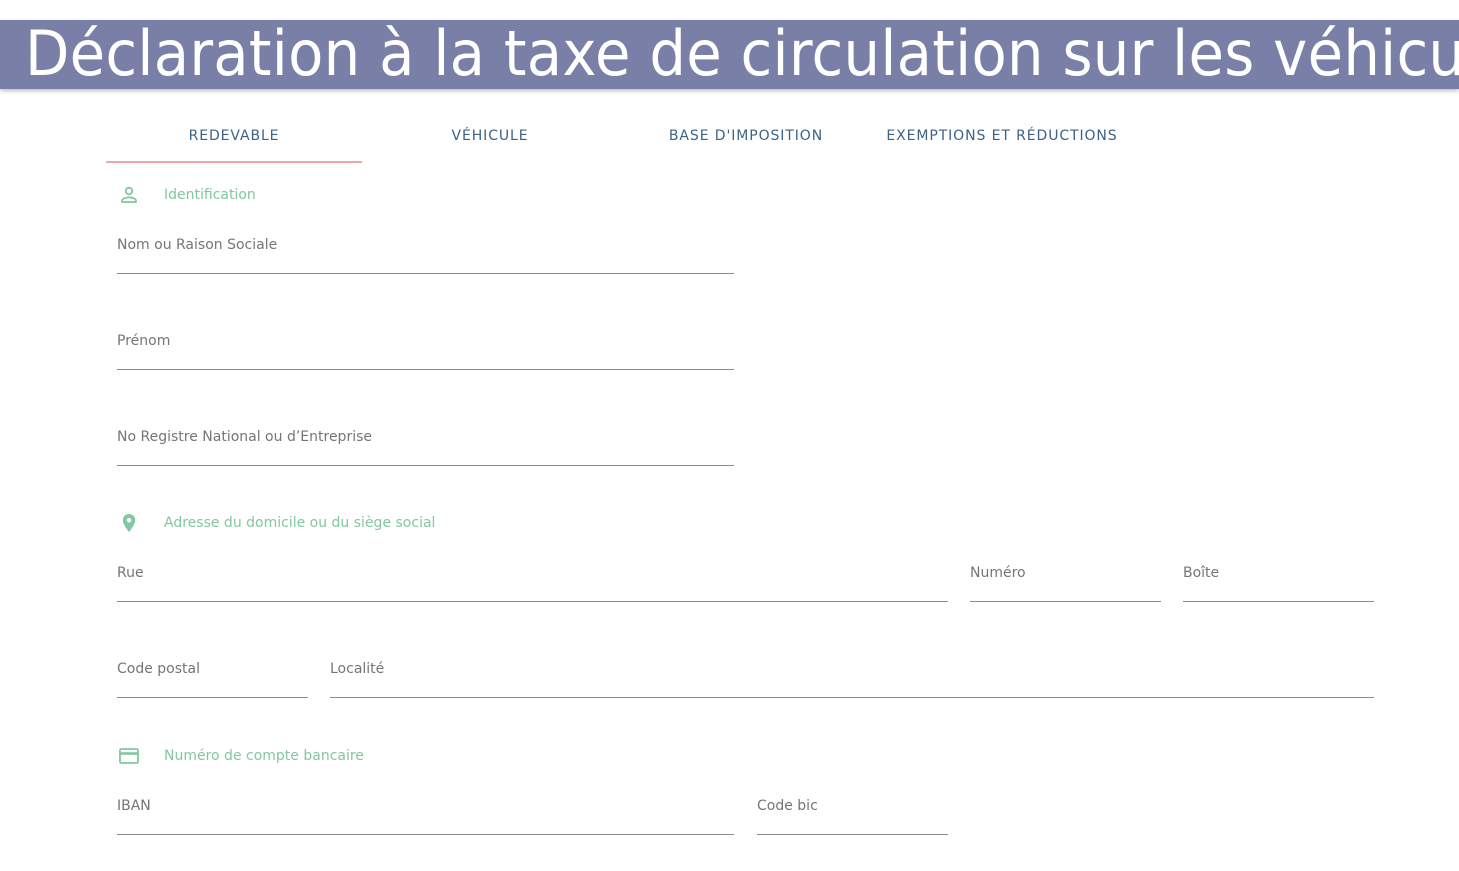 The image size is (1459, 871). Describe the element at coordinates (425, 253) in the screenshot. I see `name-field: Nom ou Raison Sociale` at that location.